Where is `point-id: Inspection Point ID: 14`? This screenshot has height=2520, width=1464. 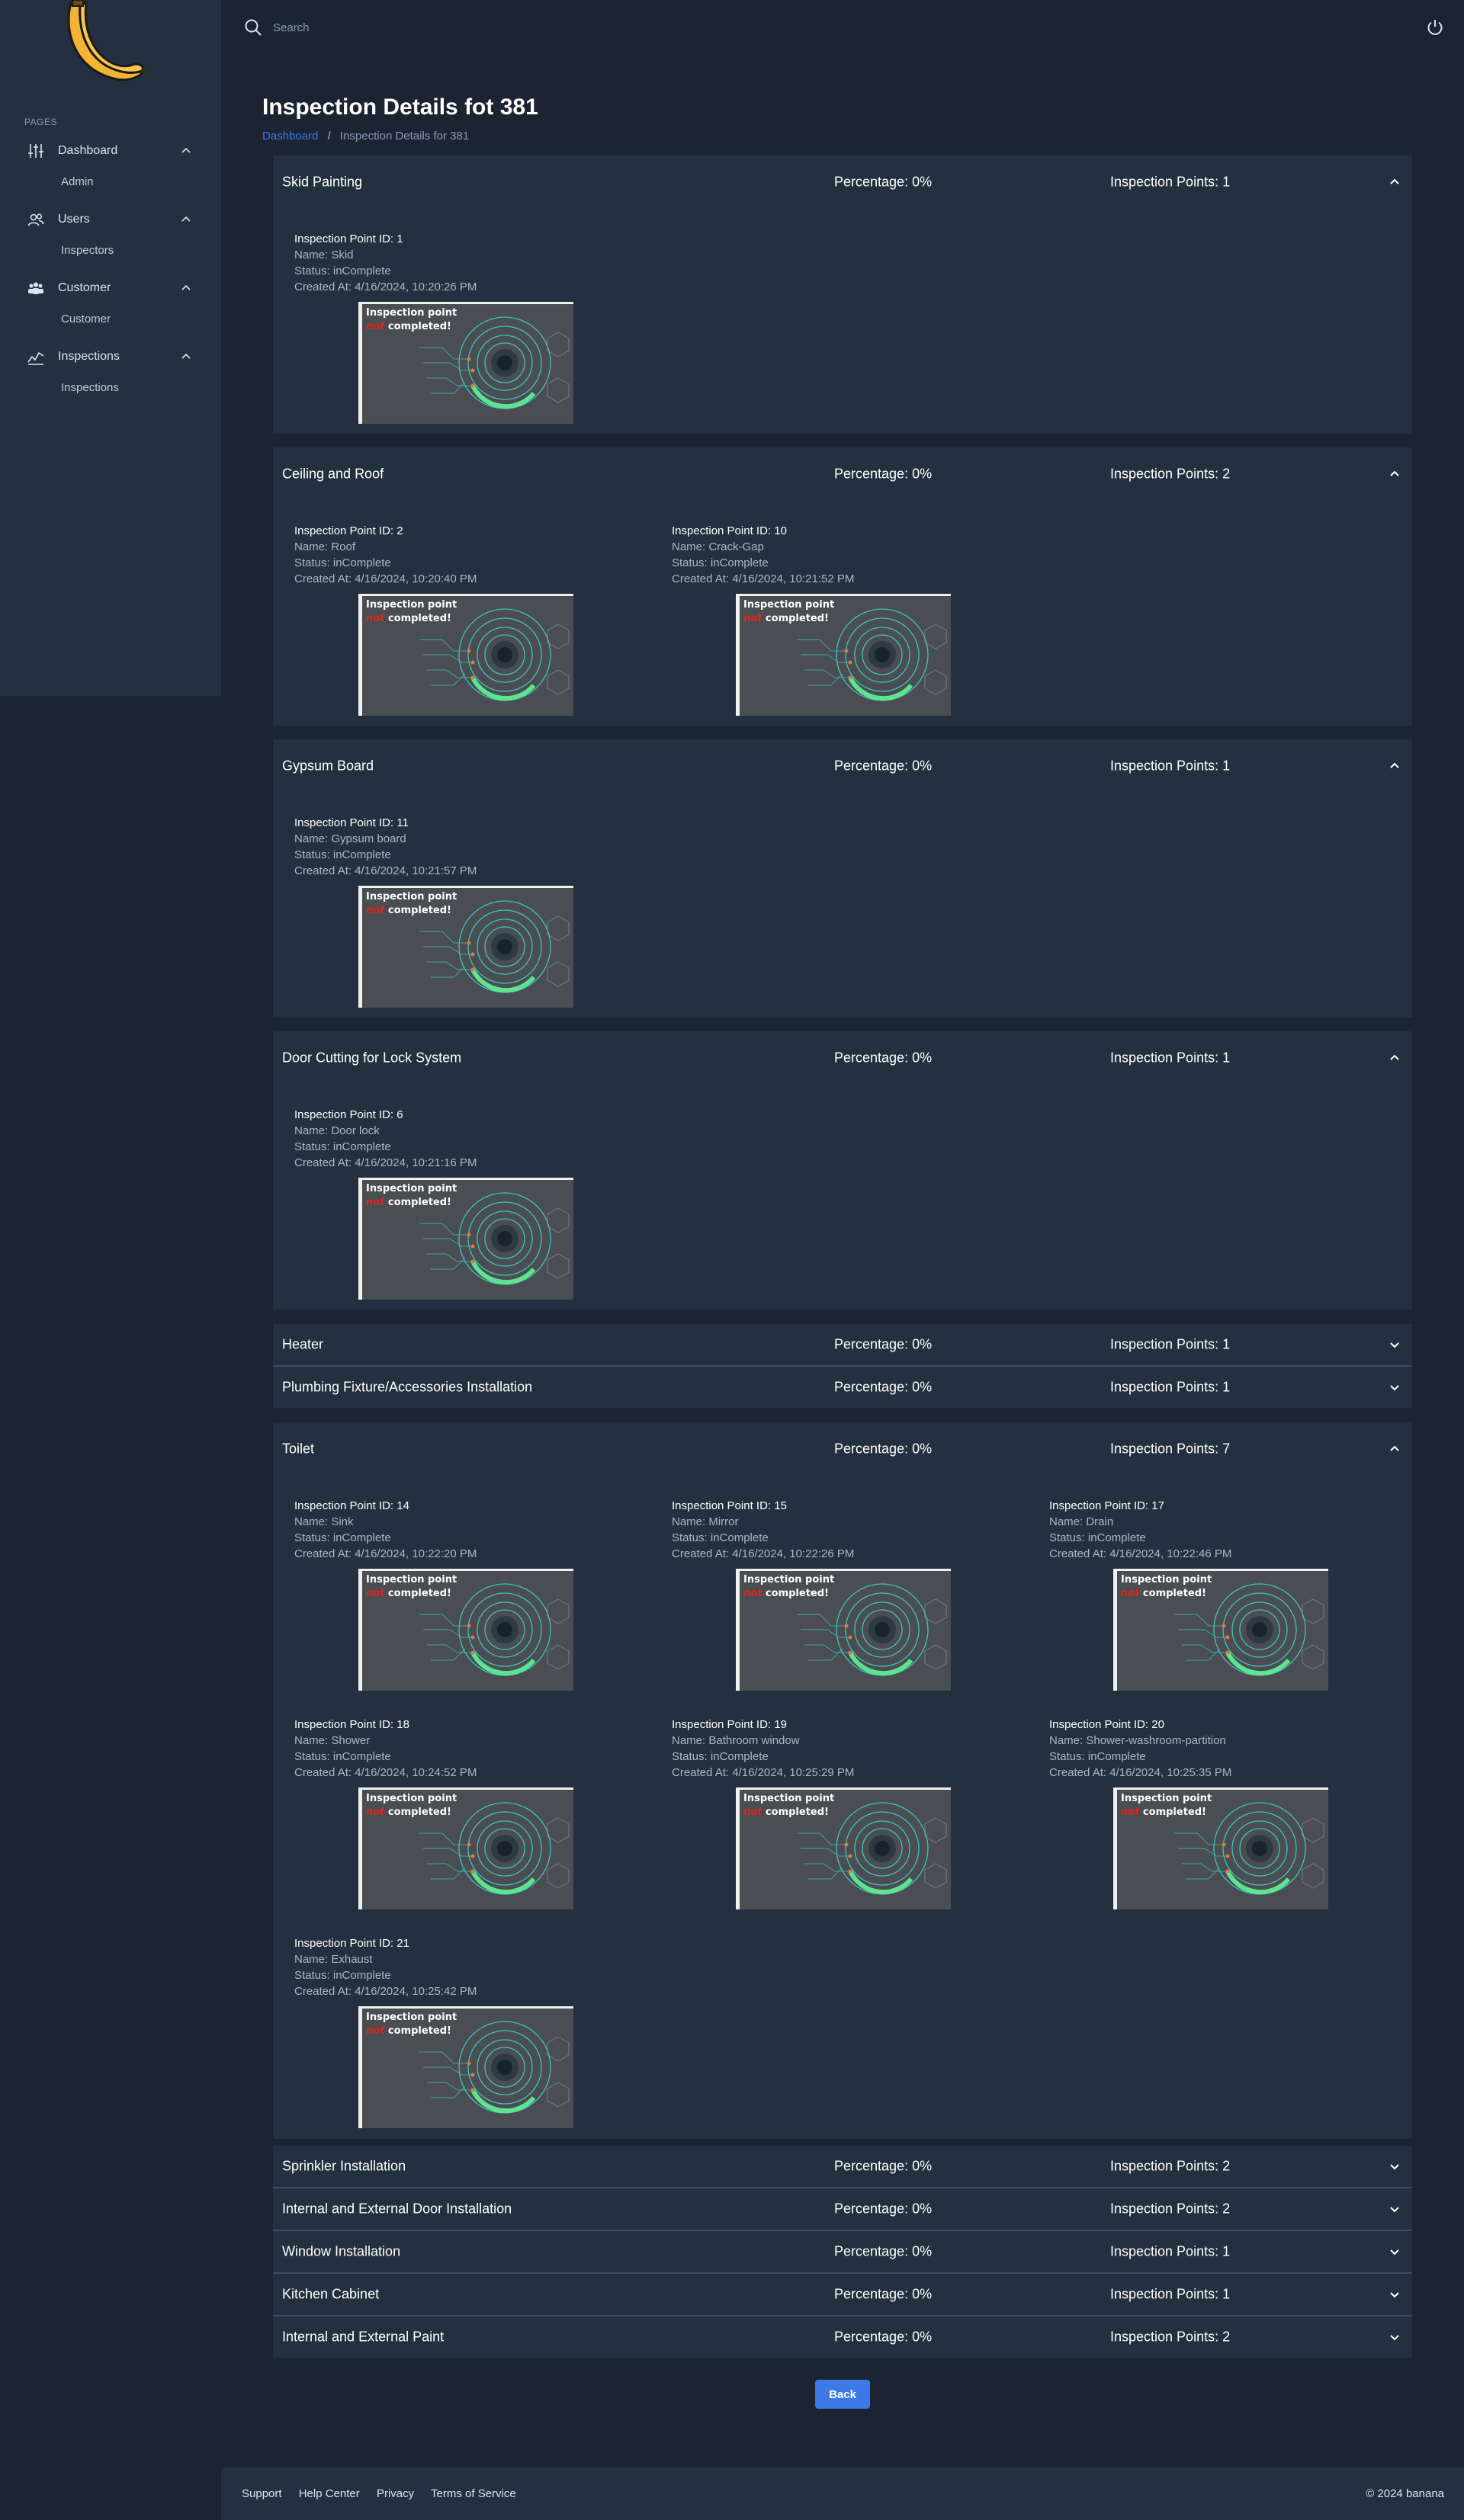 point-id: Inspection Point ID: 14 is located at coordinates (351, 1505).